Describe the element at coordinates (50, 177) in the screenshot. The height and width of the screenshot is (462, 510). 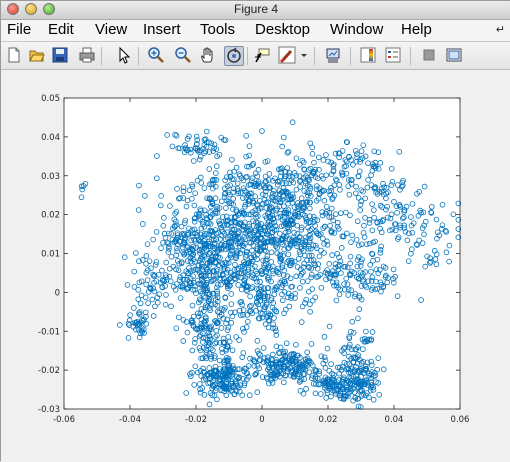
I see `y-tick-label: 0.03` at that location.